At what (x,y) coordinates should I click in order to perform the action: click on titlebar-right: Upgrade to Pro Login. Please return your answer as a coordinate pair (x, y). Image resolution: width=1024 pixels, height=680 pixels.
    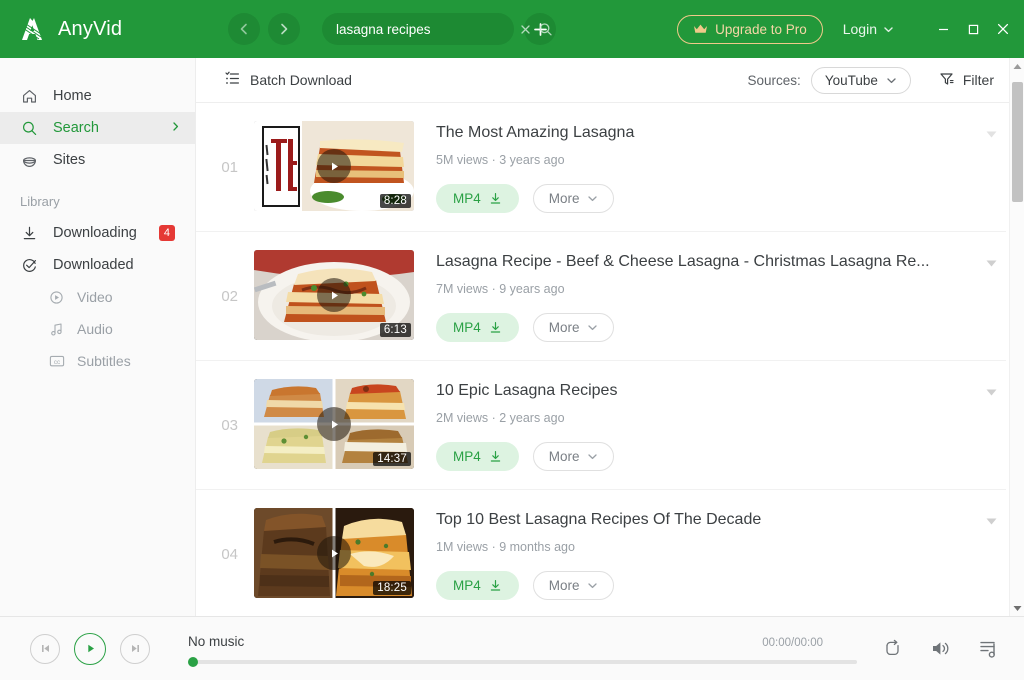
    Looking at the image, I should click on (850, 29).